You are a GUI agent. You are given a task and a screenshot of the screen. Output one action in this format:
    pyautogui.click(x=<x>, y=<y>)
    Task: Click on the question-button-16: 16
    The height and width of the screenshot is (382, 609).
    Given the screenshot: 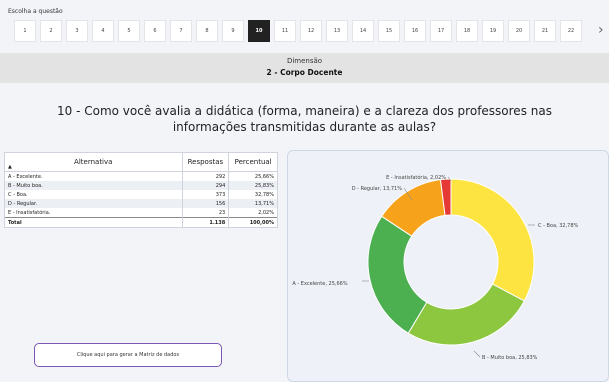 What is the action you would take?
    pyautogui.click(x=415, y=31)
    